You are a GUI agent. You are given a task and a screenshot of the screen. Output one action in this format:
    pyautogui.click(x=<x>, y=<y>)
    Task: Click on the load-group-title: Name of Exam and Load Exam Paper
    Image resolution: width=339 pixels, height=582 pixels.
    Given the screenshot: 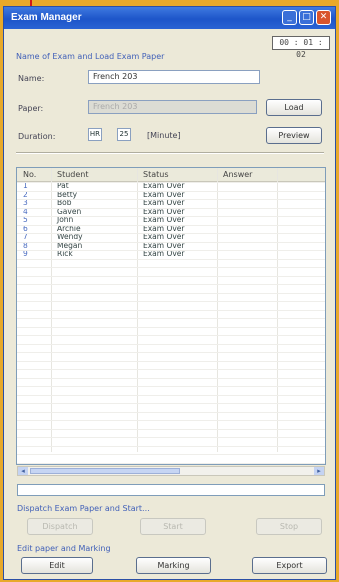 What is the action you would take?
    pyautogui.click(x=90, y=56)
    